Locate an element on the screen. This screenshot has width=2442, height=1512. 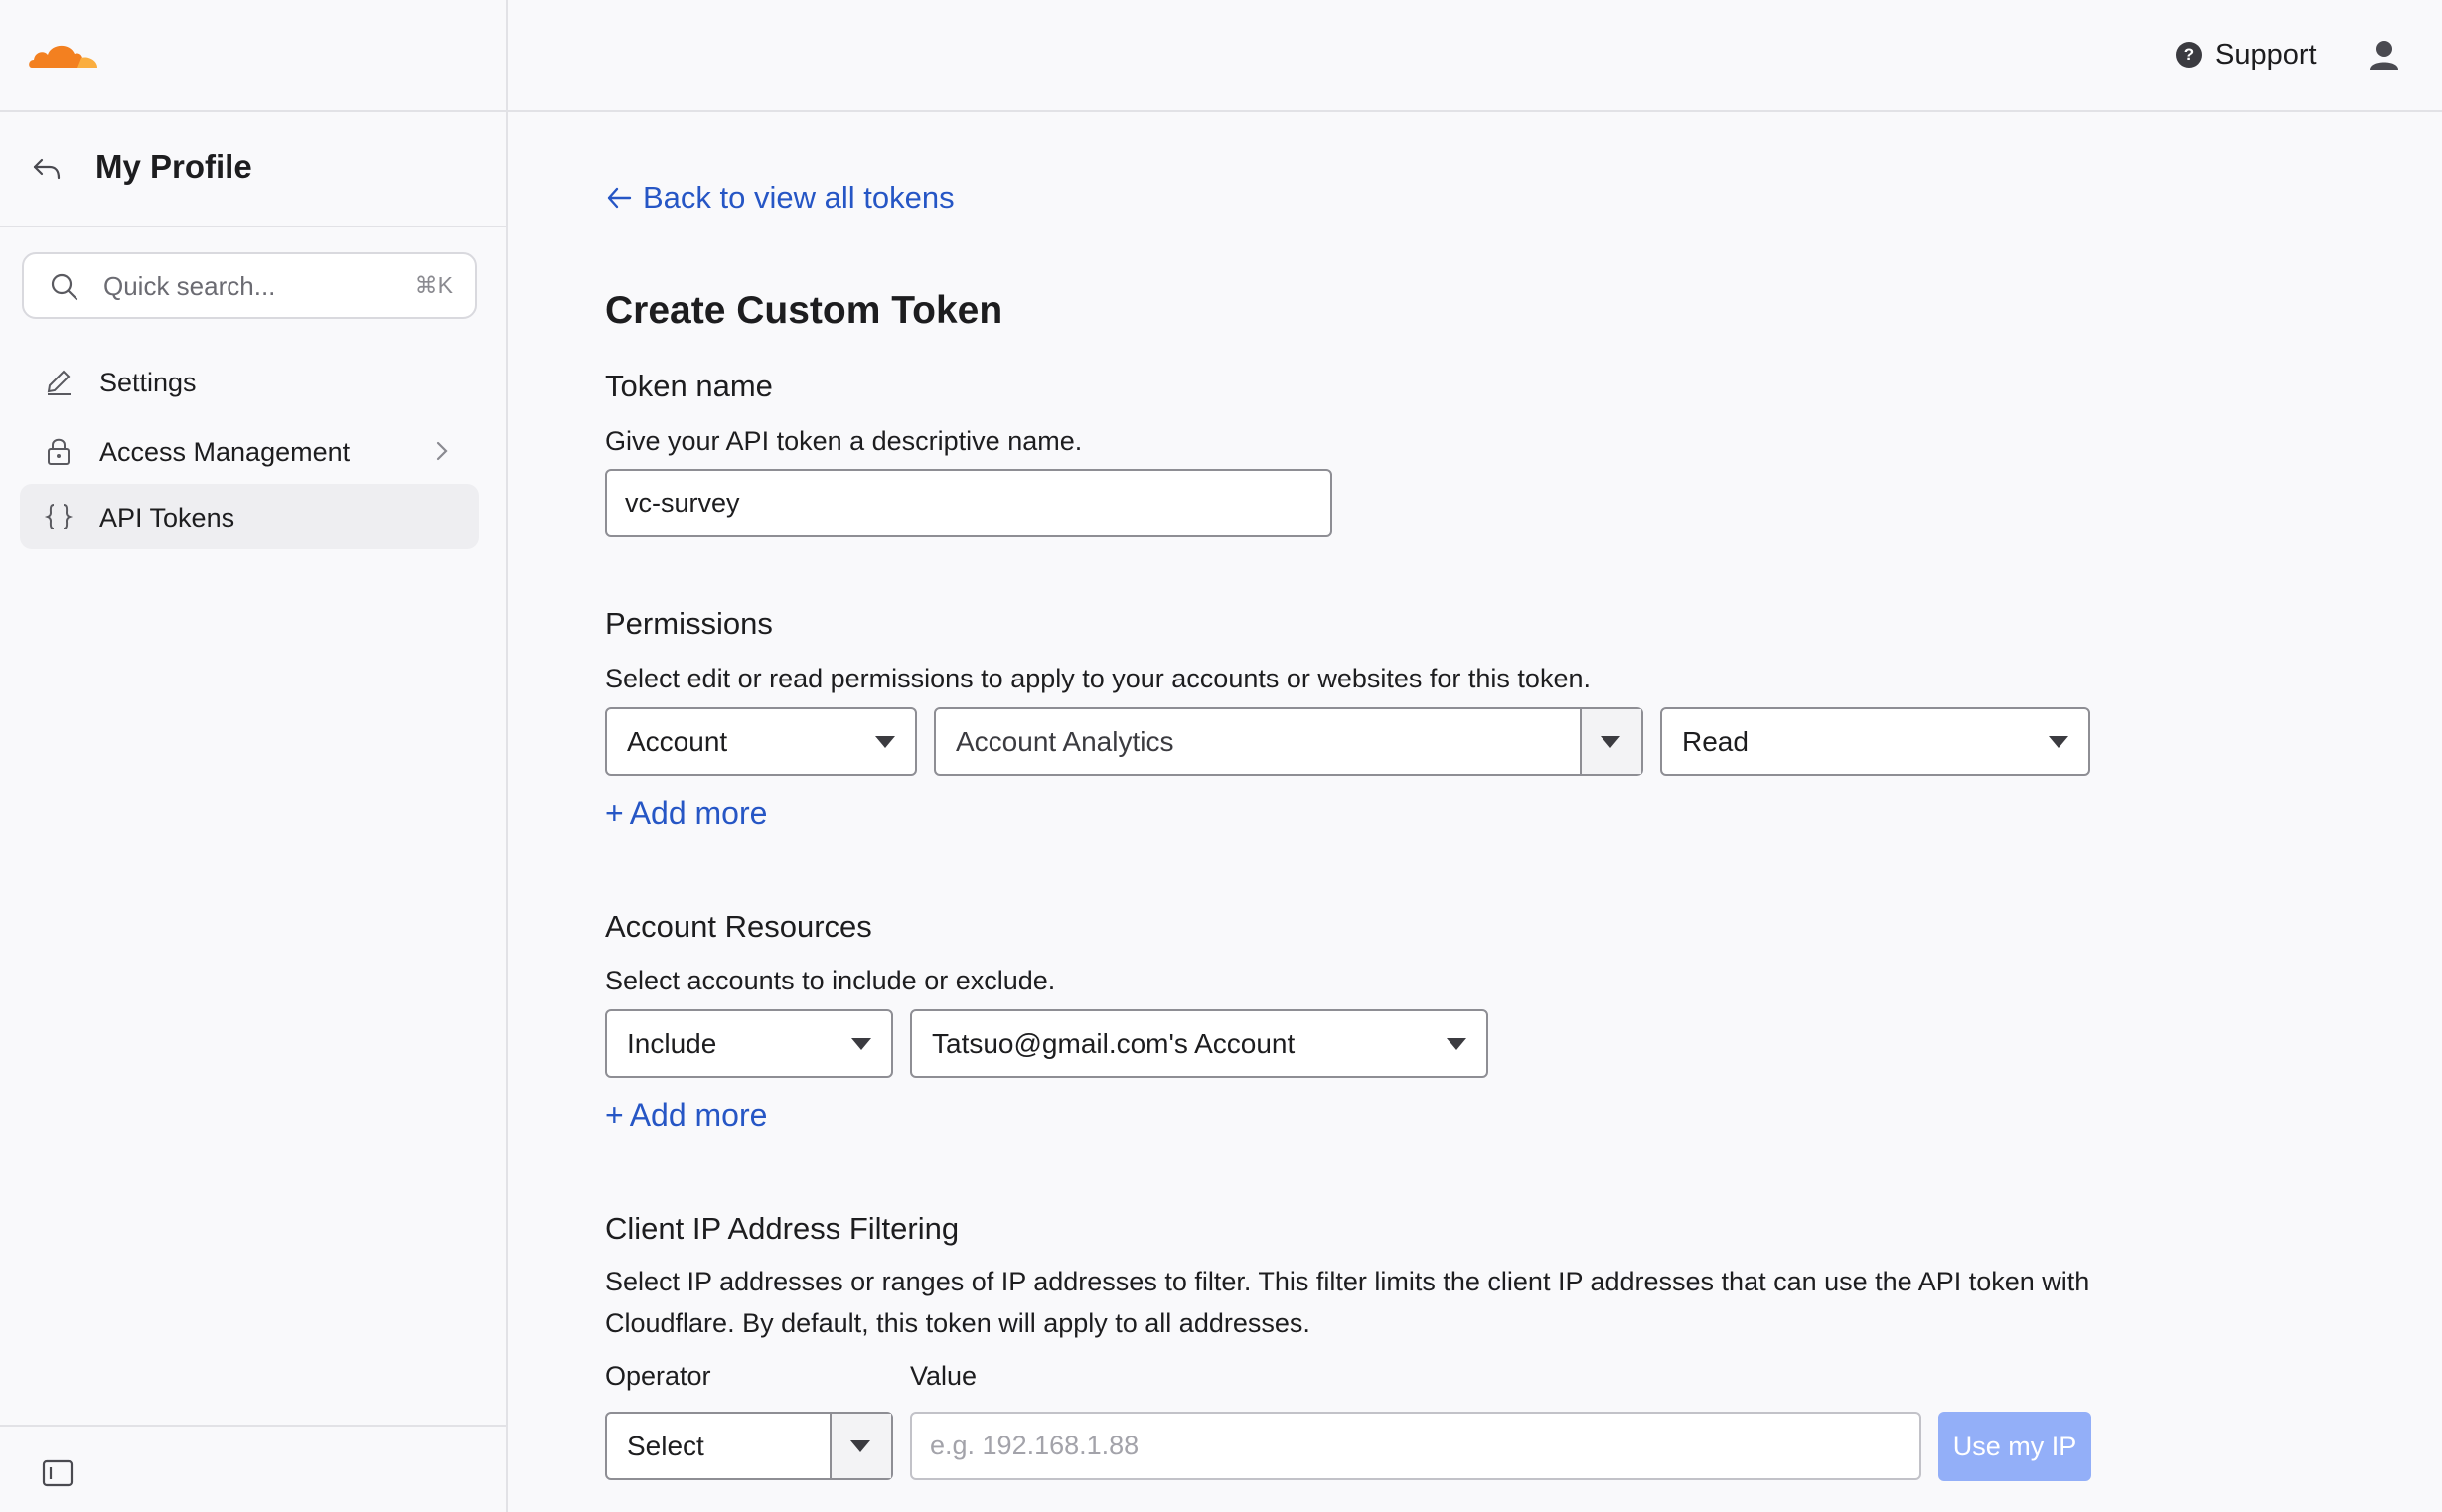
operator-value: Select is located at coordinates (665, 1445).